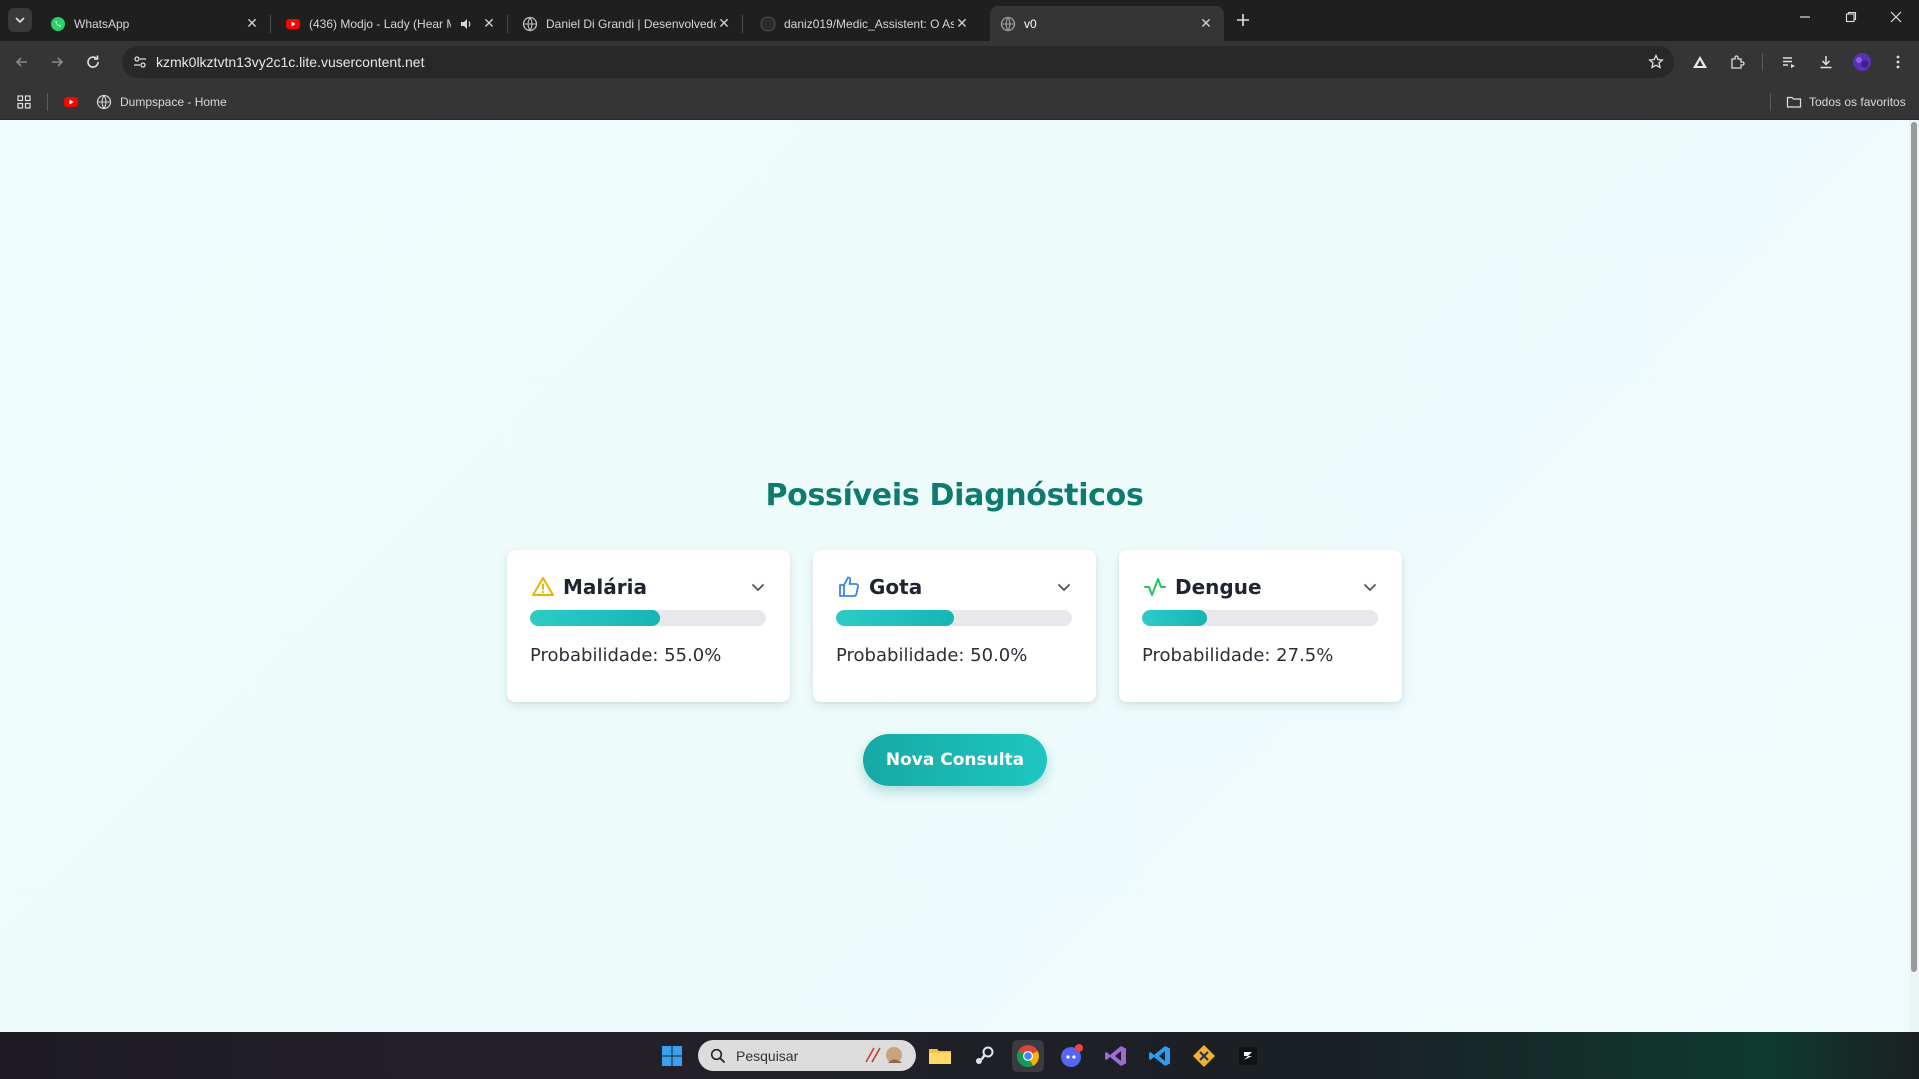 The height and width of the screenshot is (1079, 1919). What do you see at coordinates (1737, 62) in the screenshot?
I see `extensions-icon` at bounding box center [1737, 62].